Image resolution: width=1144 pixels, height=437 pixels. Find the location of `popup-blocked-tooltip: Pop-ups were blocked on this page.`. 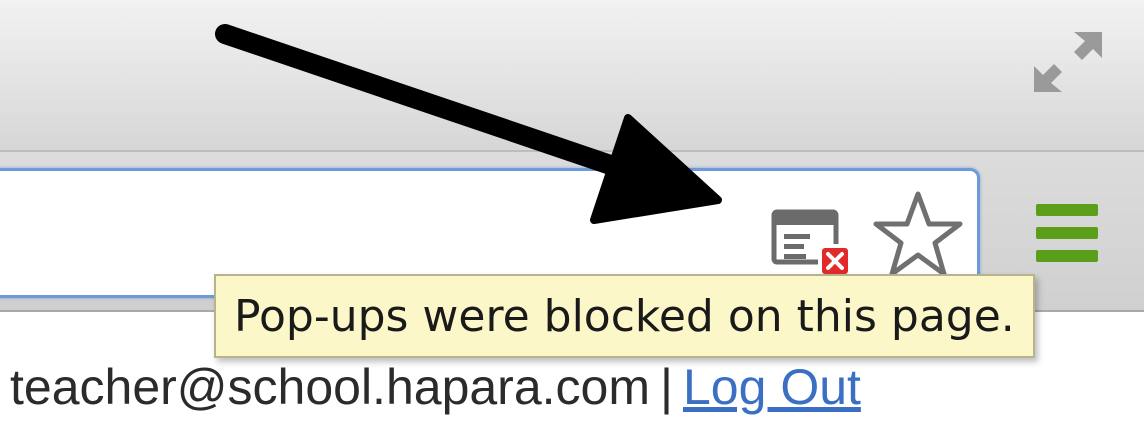

popup-blocked-tooltip: Pop-ups were blocked on this page. is located at coordinates (624, 316).